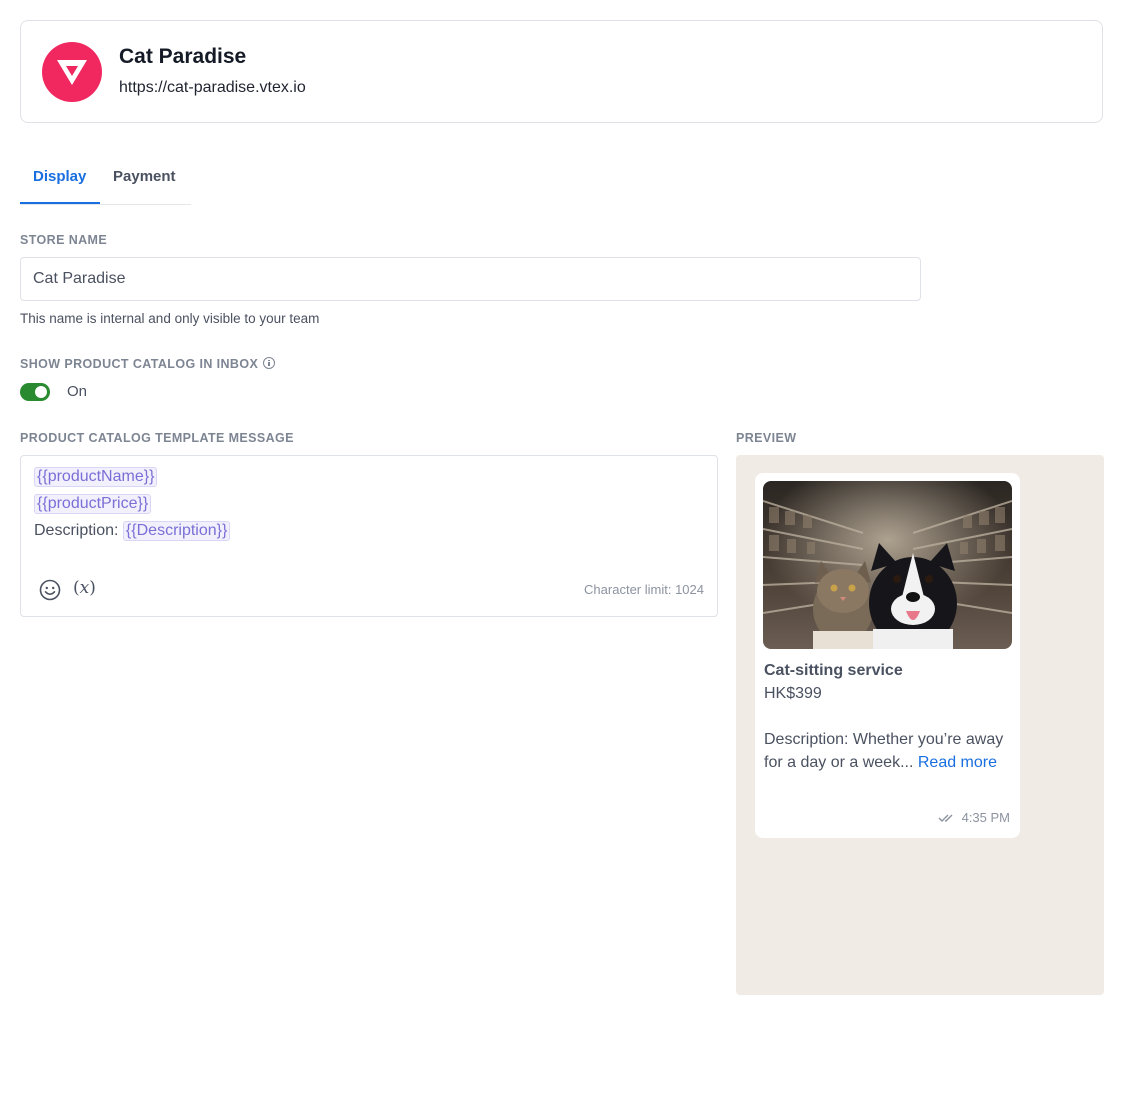 Image resolution: width=1124 pixels, height=1112 pixels. Describe the element at coordinates (41, 392) in the screenshot. I see `toggle-knob` at that location.